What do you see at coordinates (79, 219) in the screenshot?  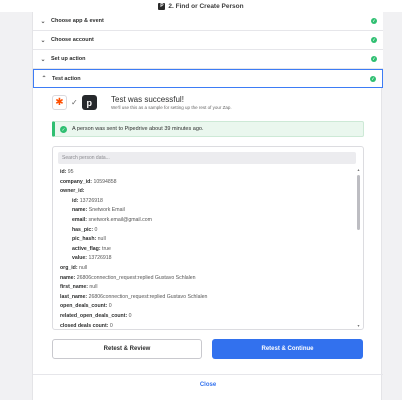 I see `data-field-key: email:` at bounding box center [79, 219].